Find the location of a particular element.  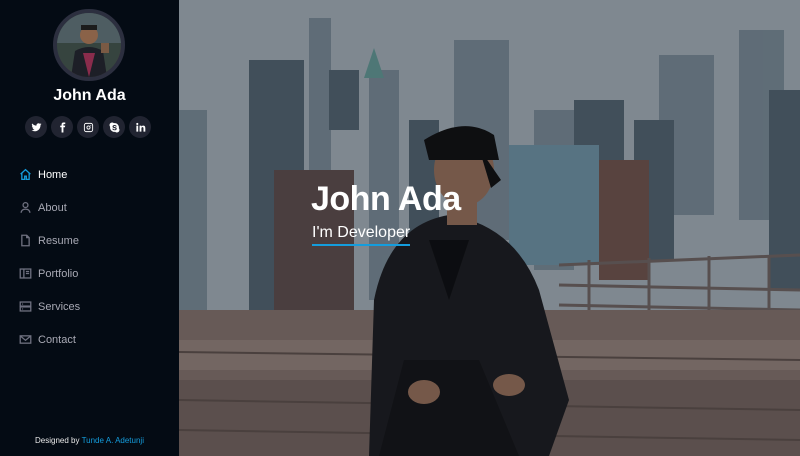

credit-author-link: Tunde A. Adetunji is located at coordinates (113, 440).